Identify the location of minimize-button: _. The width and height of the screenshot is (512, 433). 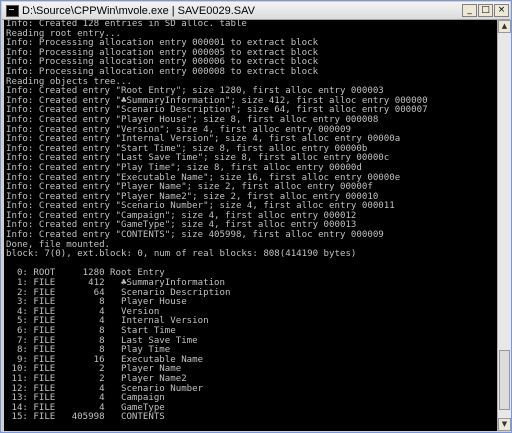
(469, 10).